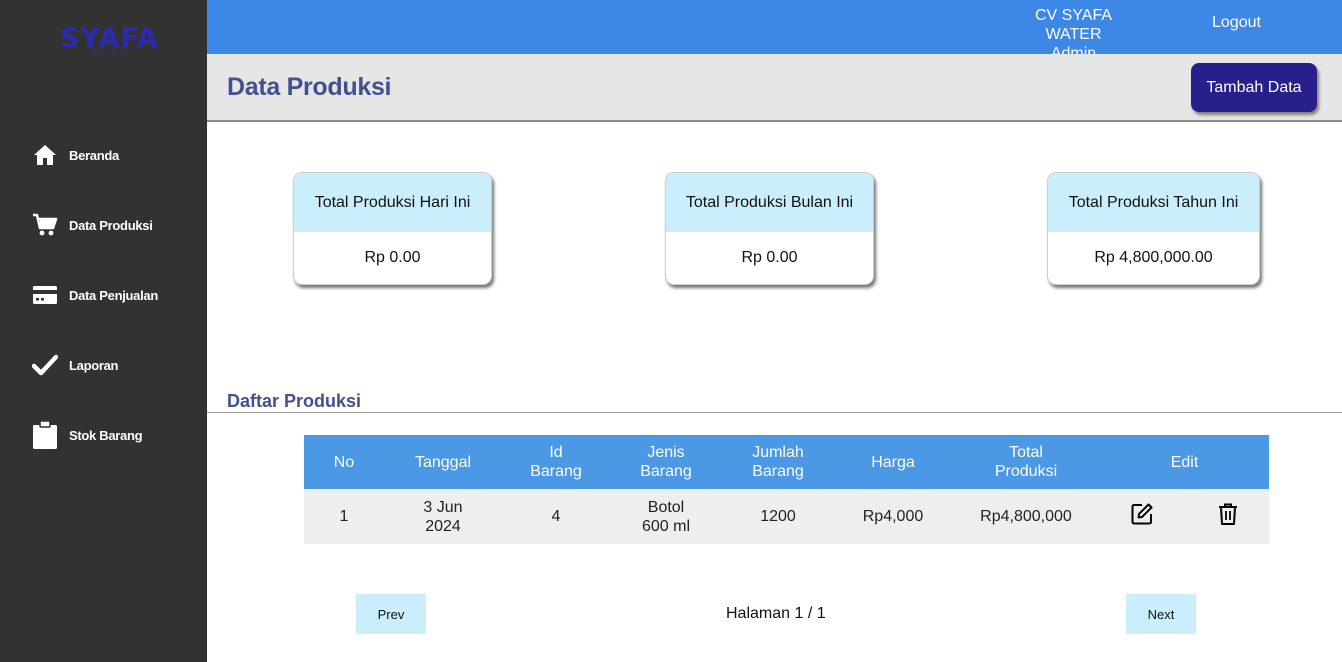 The width and height of the screenshot is (1342, 662). Describe the element at coordinates (776, 613) in the screenshot. I see `page-indicator: Halaman 1 / 1` at that location.